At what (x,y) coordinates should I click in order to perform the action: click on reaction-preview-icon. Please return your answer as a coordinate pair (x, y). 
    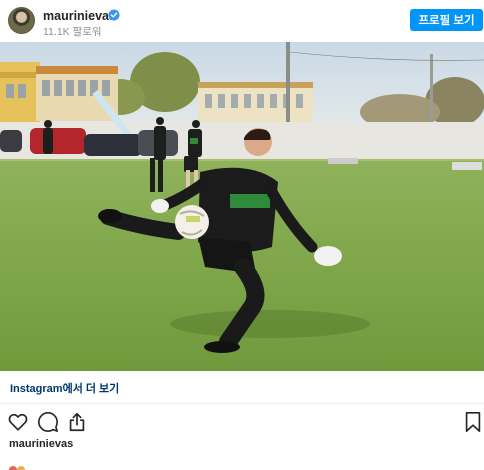
    Looking at the image, I should click on (17, 468).